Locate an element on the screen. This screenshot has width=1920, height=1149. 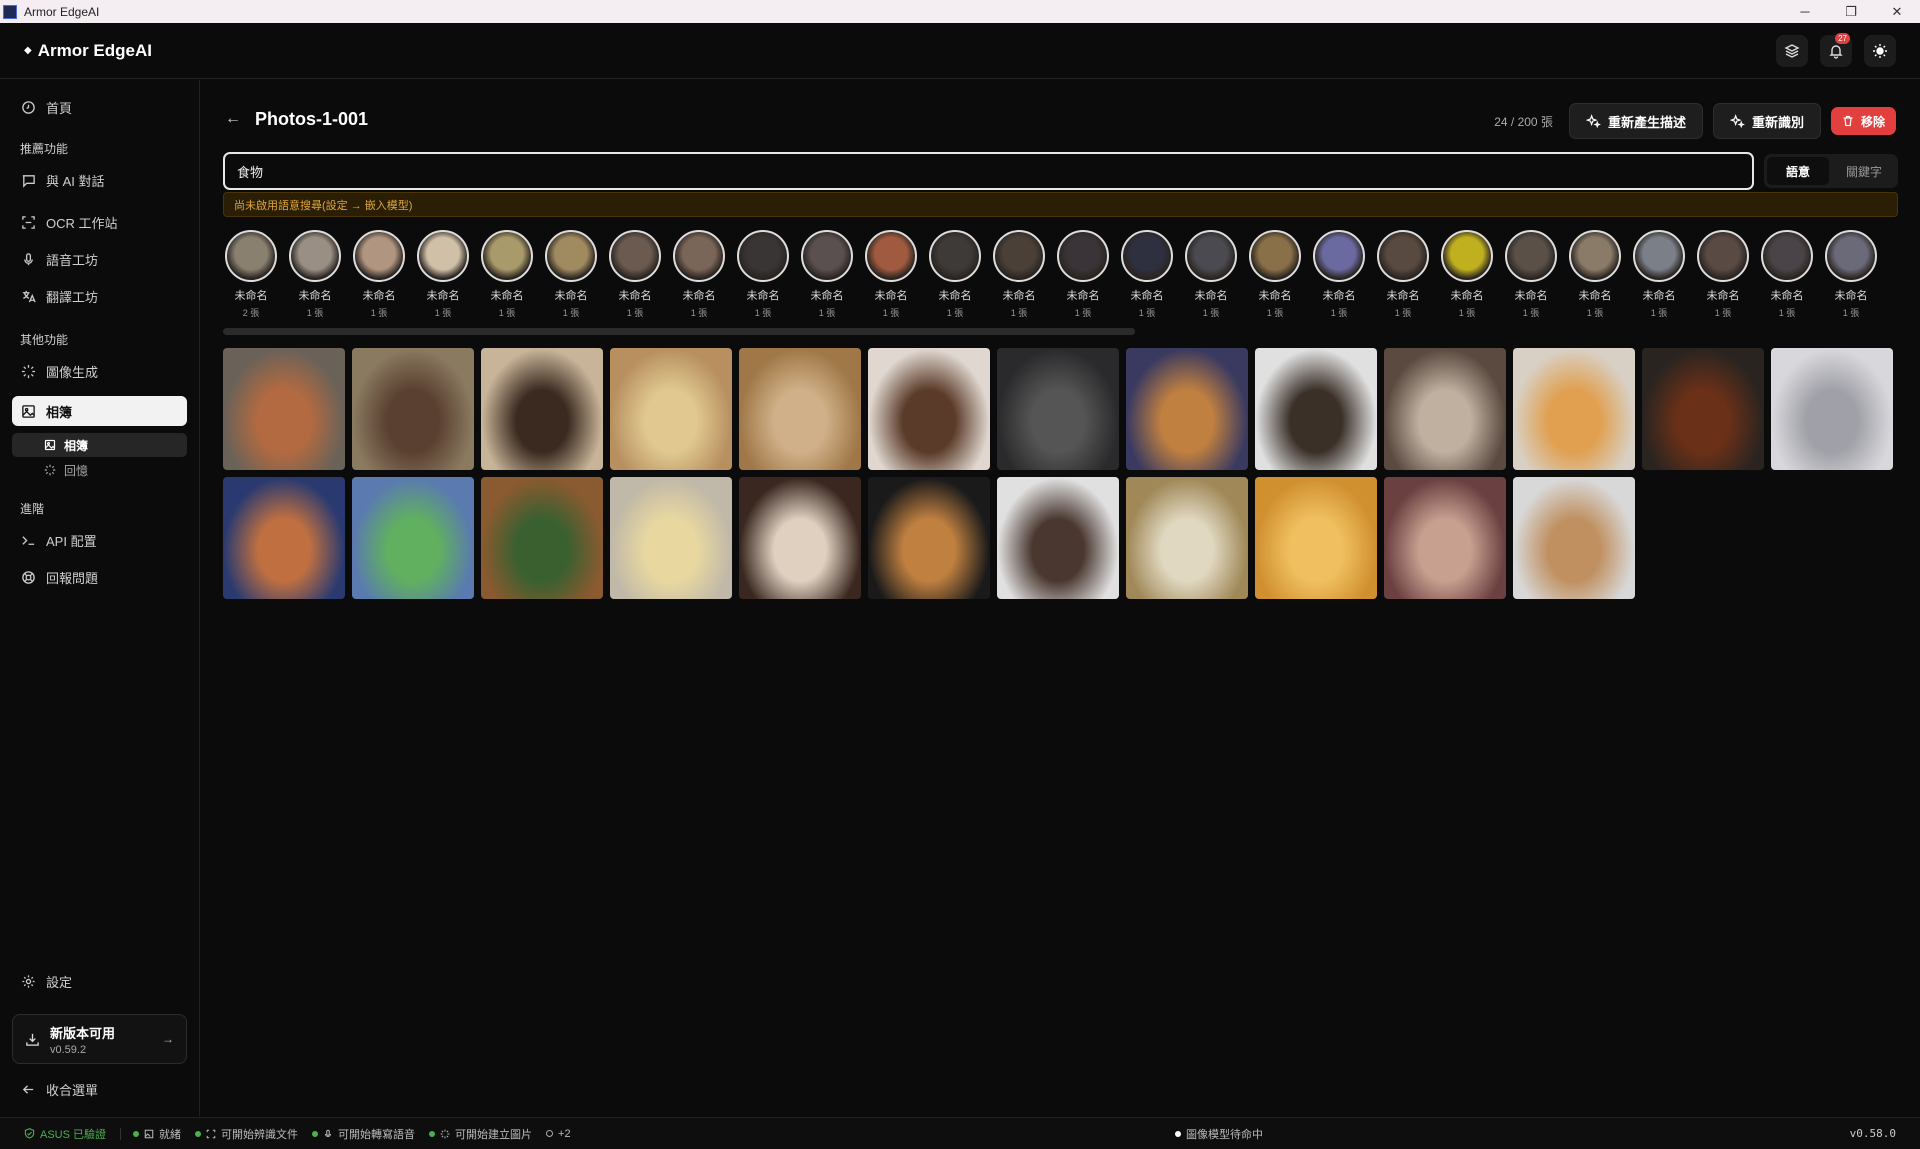
sidebar-item-report: 回報問題 is located at coordinates (99, 577).